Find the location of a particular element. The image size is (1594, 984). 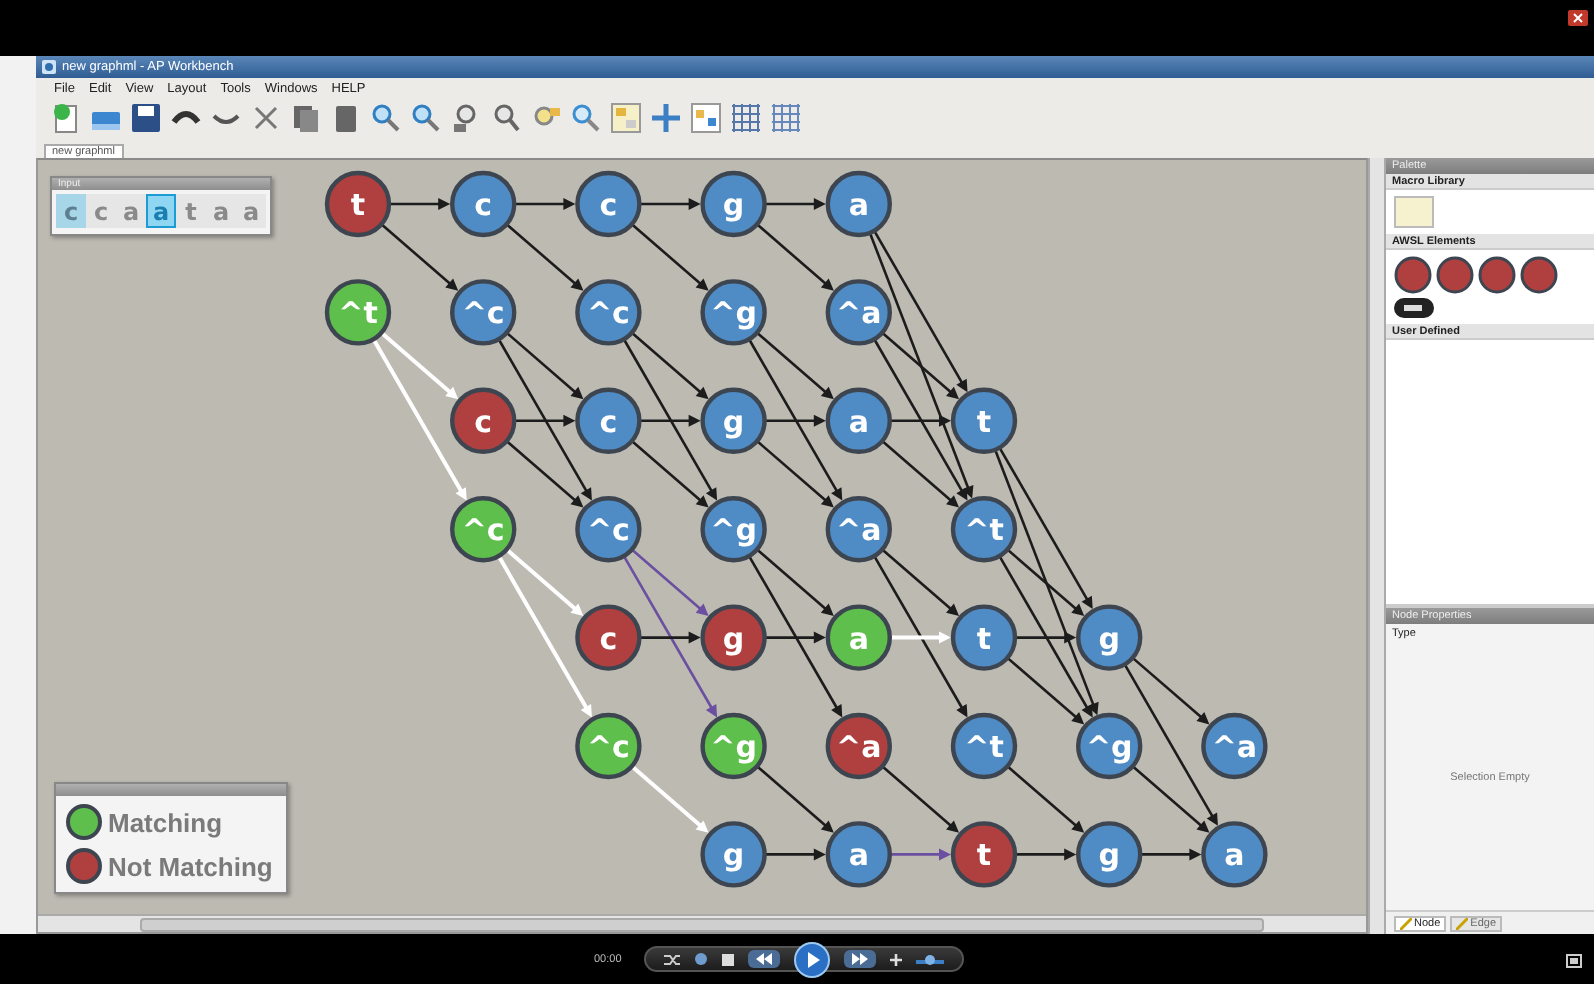

rewind-icon is located at coordinates (763, 959).